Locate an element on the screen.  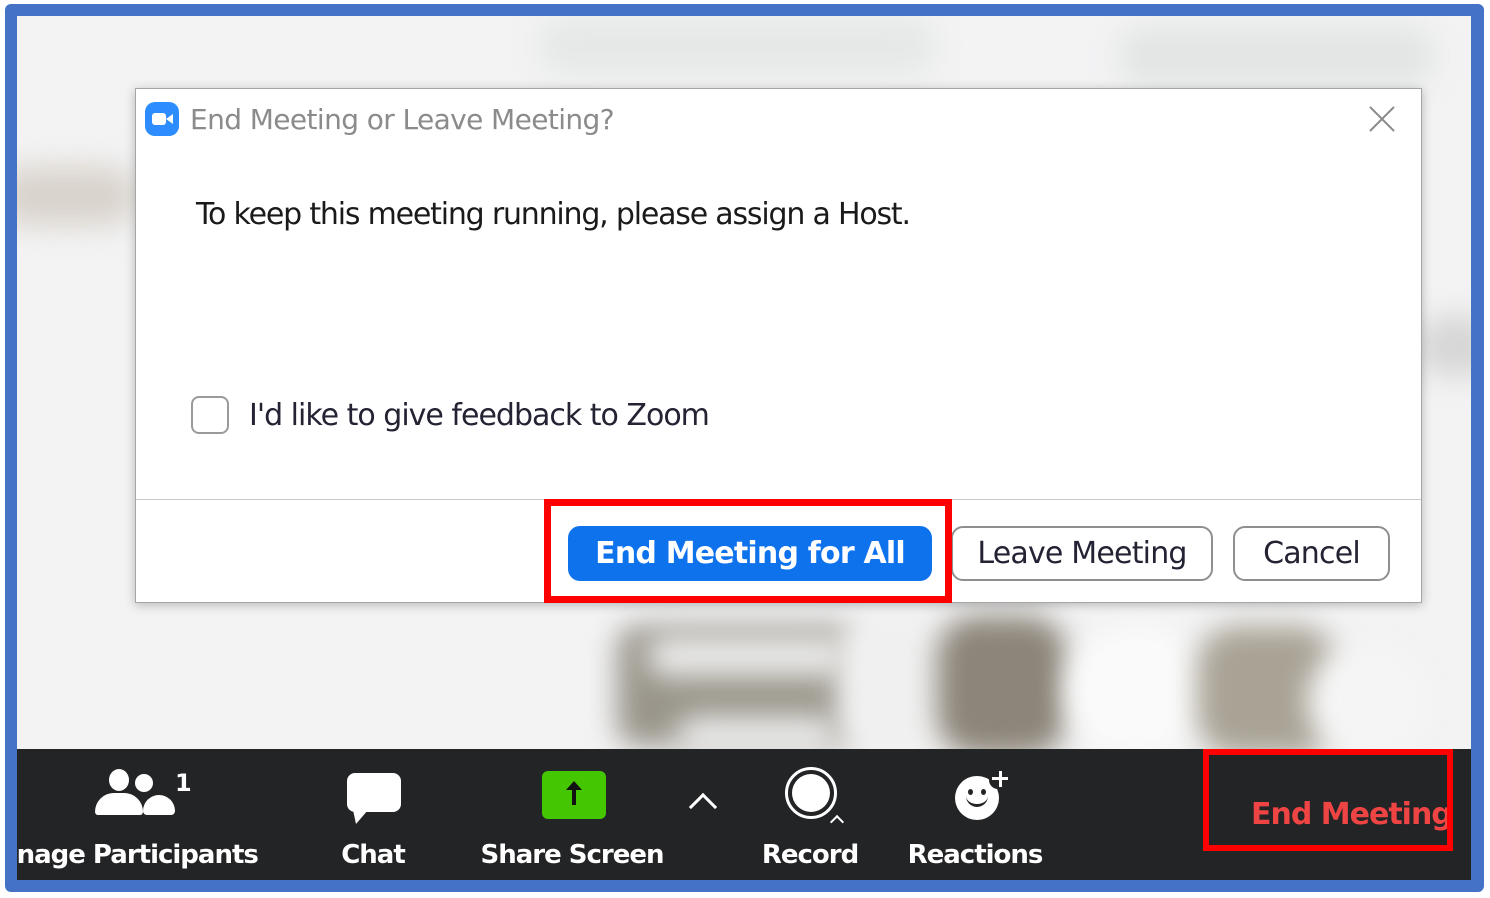
feedback-checkbox-label: I'd like to give feedback to Zoom is located at coordinates (479, 415).